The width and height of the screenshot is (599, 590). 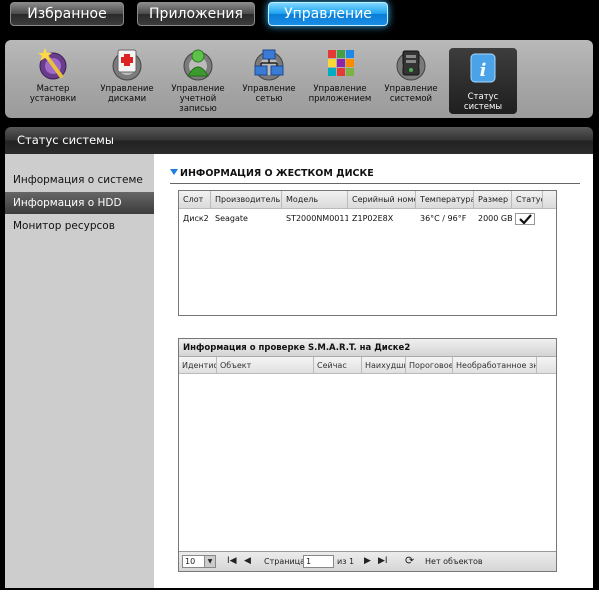 I want to click on column-header: Модель, so click(x=315, y=199).